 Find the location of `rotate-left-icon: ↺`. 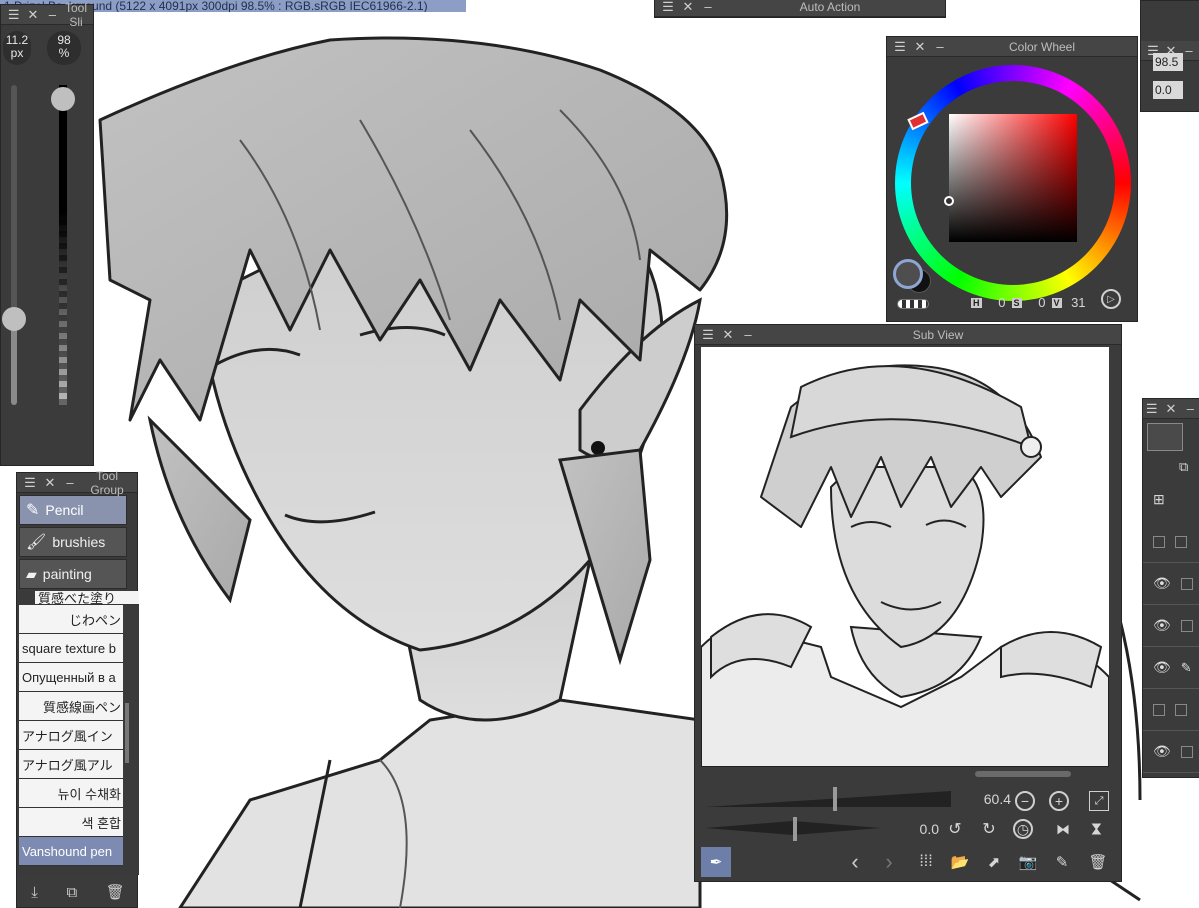

rotate-left-icon: ↺ is located at coordinates (955, 829).